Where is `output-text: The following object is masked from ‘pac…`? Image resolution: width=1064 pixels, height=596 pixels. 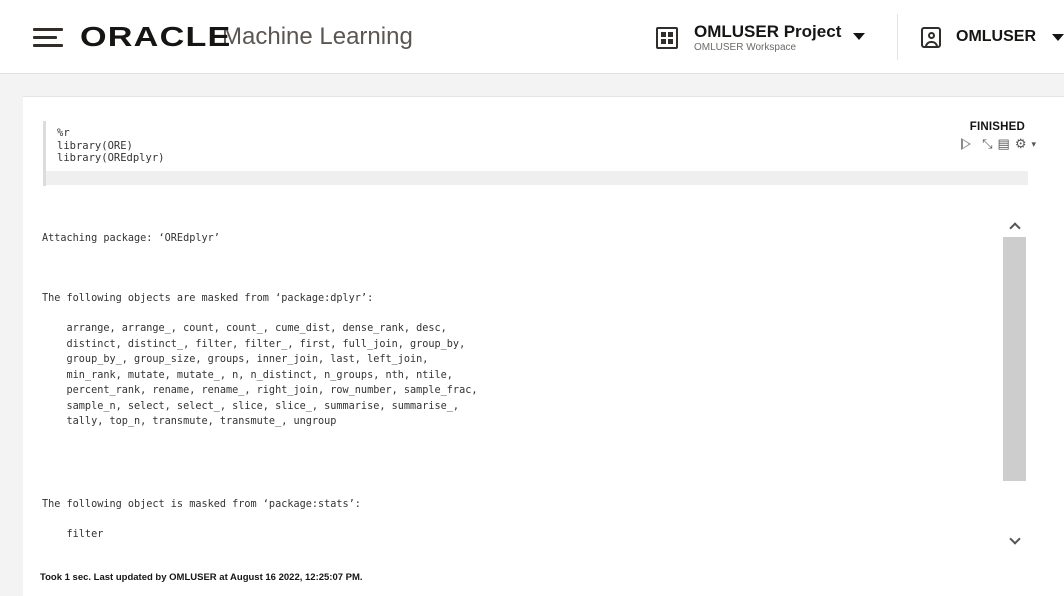 output-text: The following object is masked from ‘pac… is located at coordinates (201, 504).